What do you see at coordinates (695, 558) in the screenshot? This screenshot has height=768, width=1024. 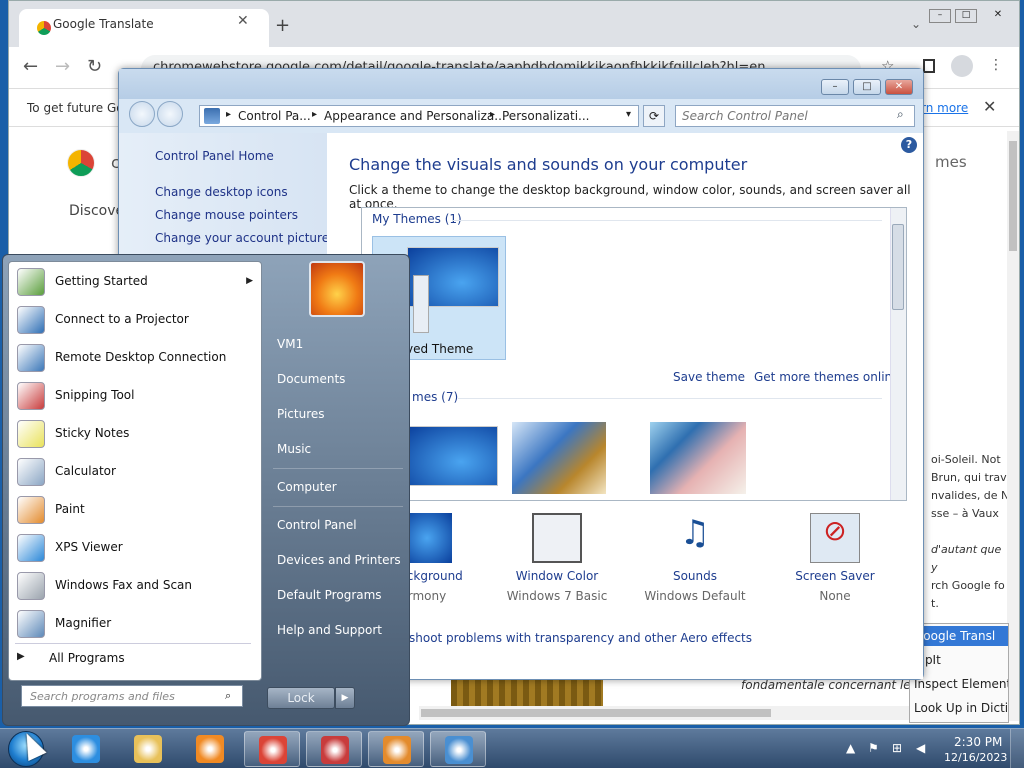 I see `sounds-setting: ♫ Sounds Windows Default` at bounding box center [695, 558].